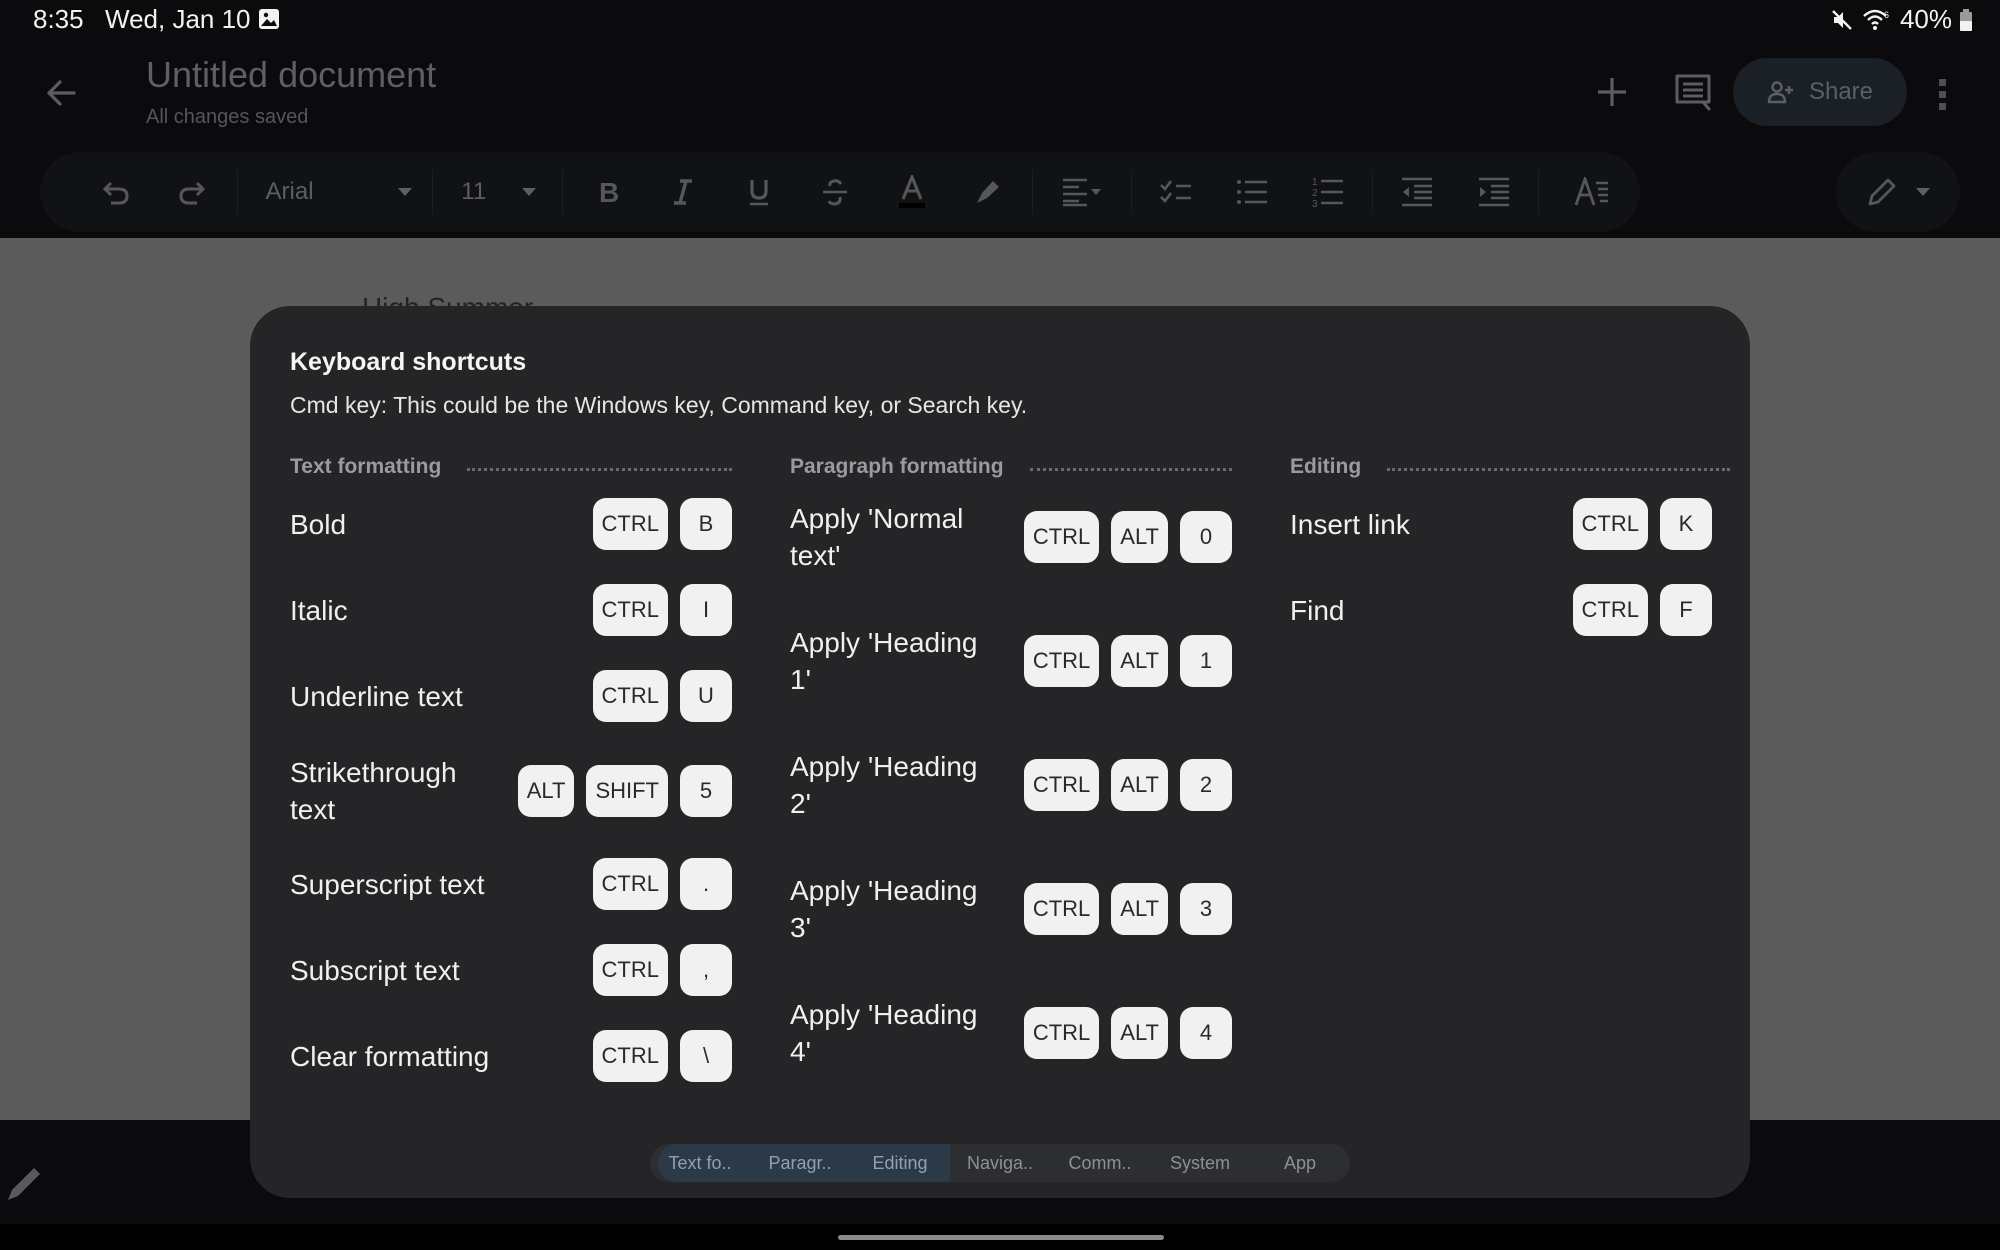  I want to click on tab-system: System, so click(1200, 1163).